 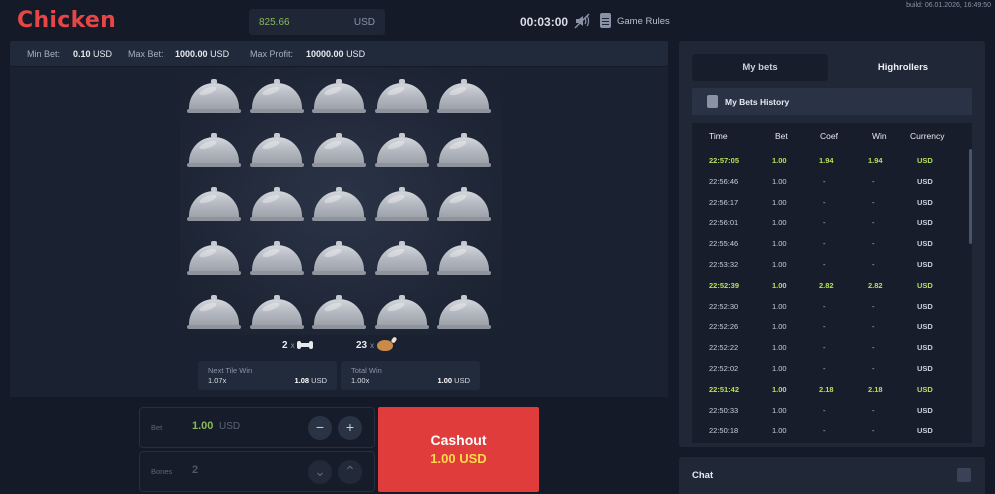 What do you see at coordinates (320, 472) in the screenshot?
I see `decrease-bones-button: ⌄` at bounding box center [320, 472].